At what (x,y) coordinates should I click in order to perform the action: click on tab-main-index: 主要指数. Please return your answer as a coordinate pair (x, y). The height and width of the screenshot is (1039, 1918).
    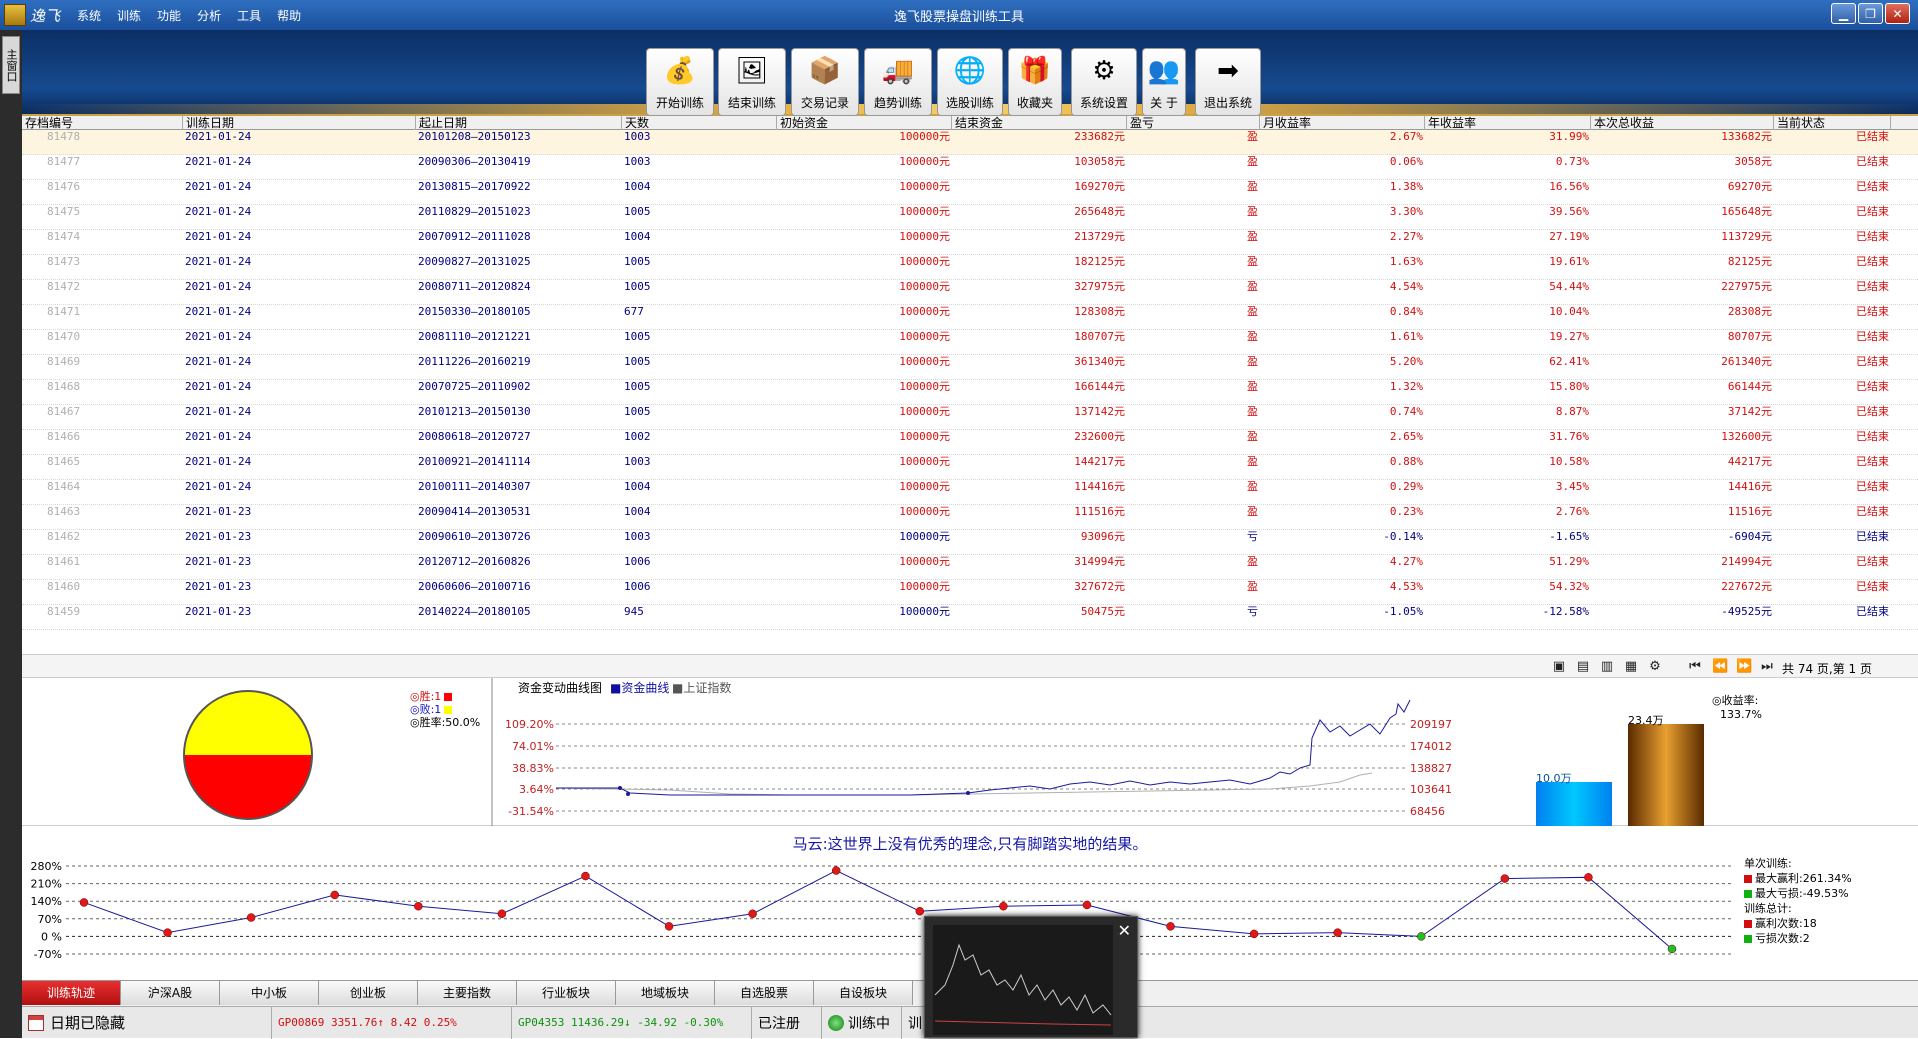
    Looking at the image, I should click on (467, 993).